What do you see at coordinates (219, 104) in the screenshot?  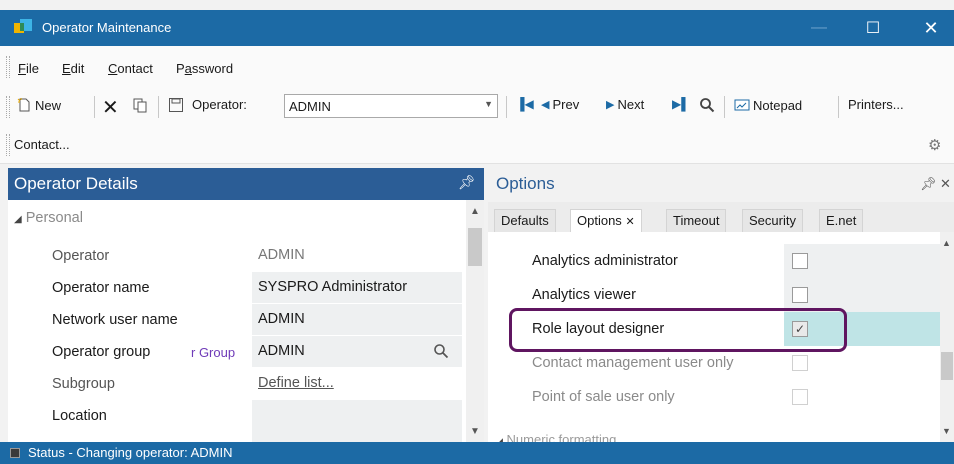 I see `operator-label: Operator:` at bounding box center [219, 104].